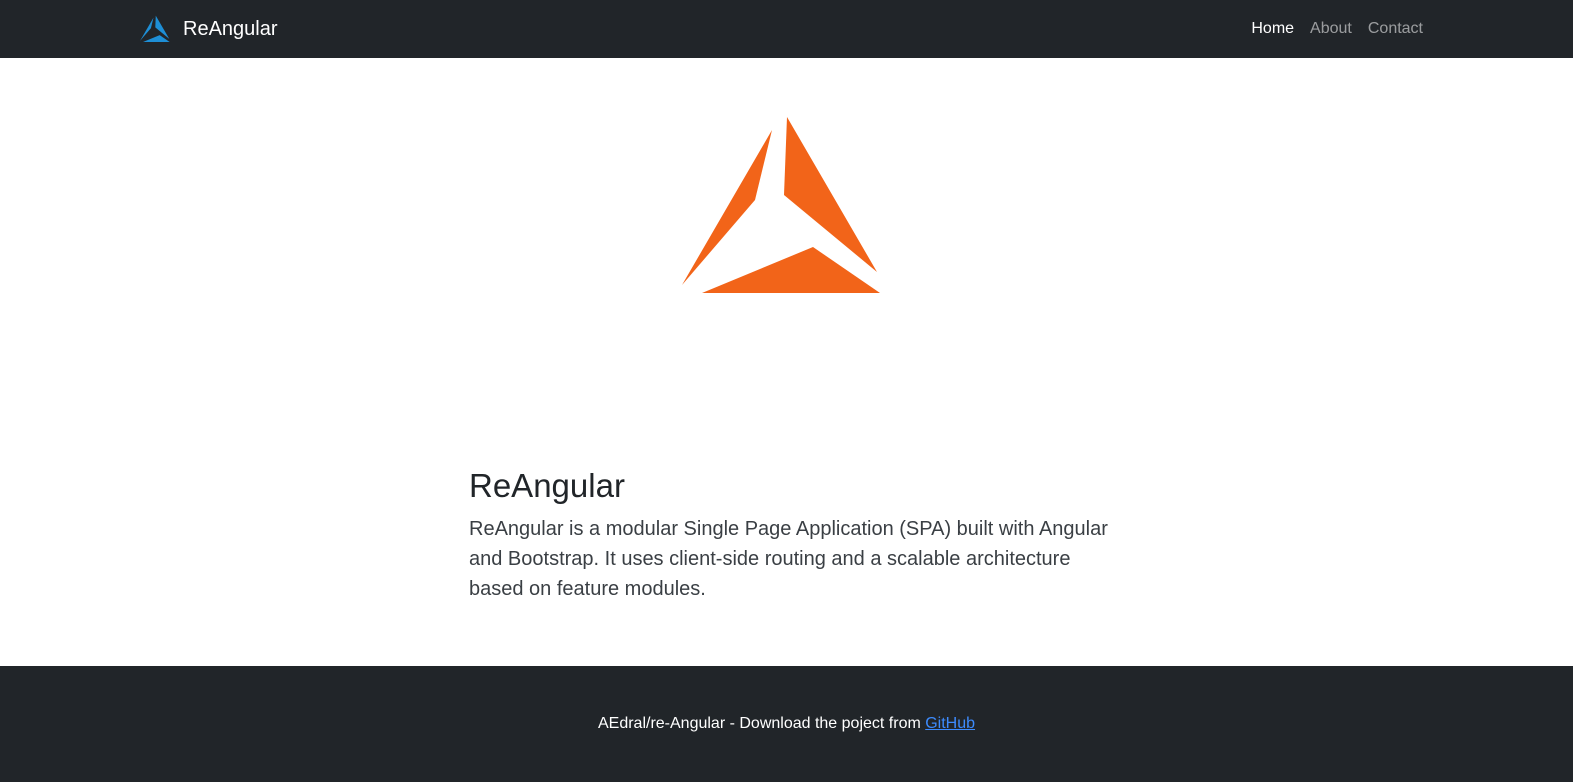 The width and height of the screenshot is (1573, 782). What do you see at coordinates (786, 29) in the screenshot?
I see `top-navbar: ReAngular Home About Contact` at bounding box center [786, 29].